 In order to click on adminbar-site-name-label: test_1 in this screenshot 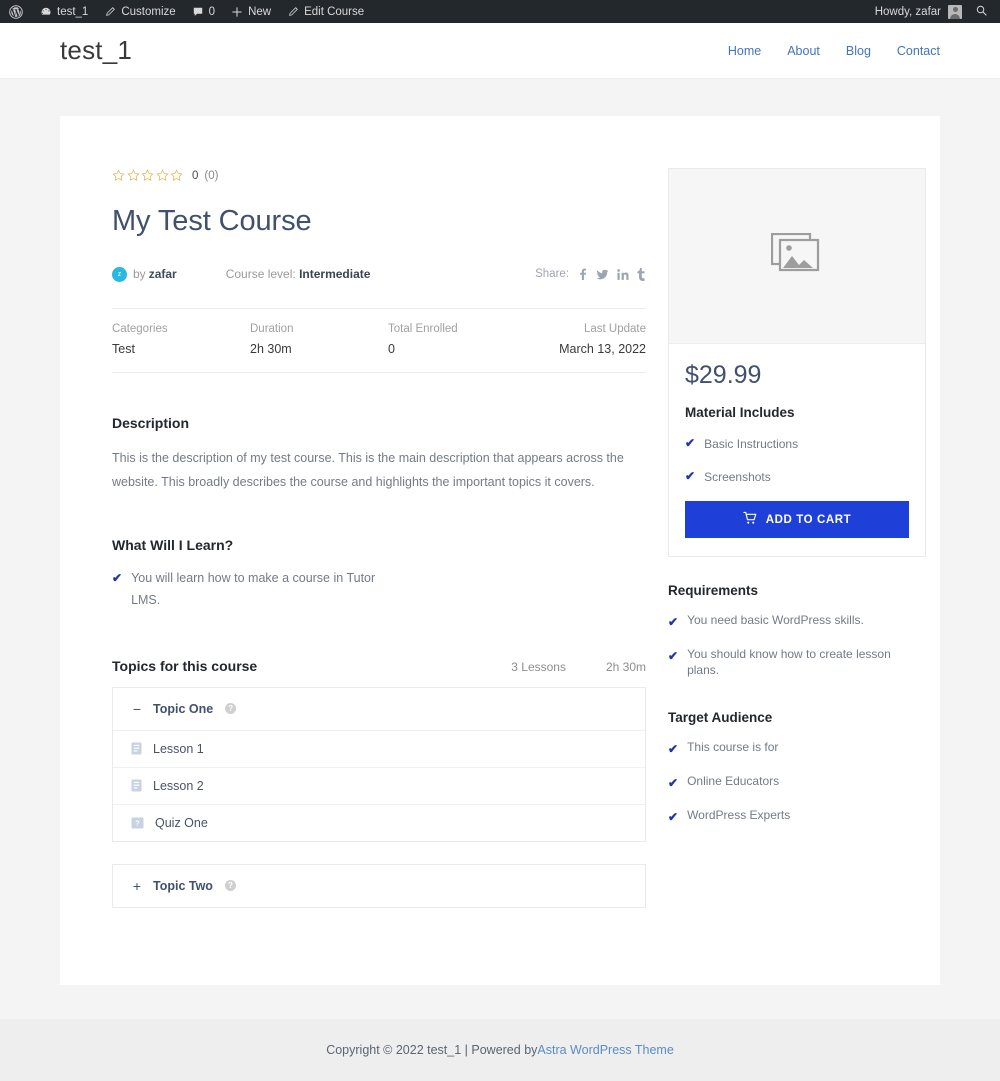, I will do `click(73, 11)`.